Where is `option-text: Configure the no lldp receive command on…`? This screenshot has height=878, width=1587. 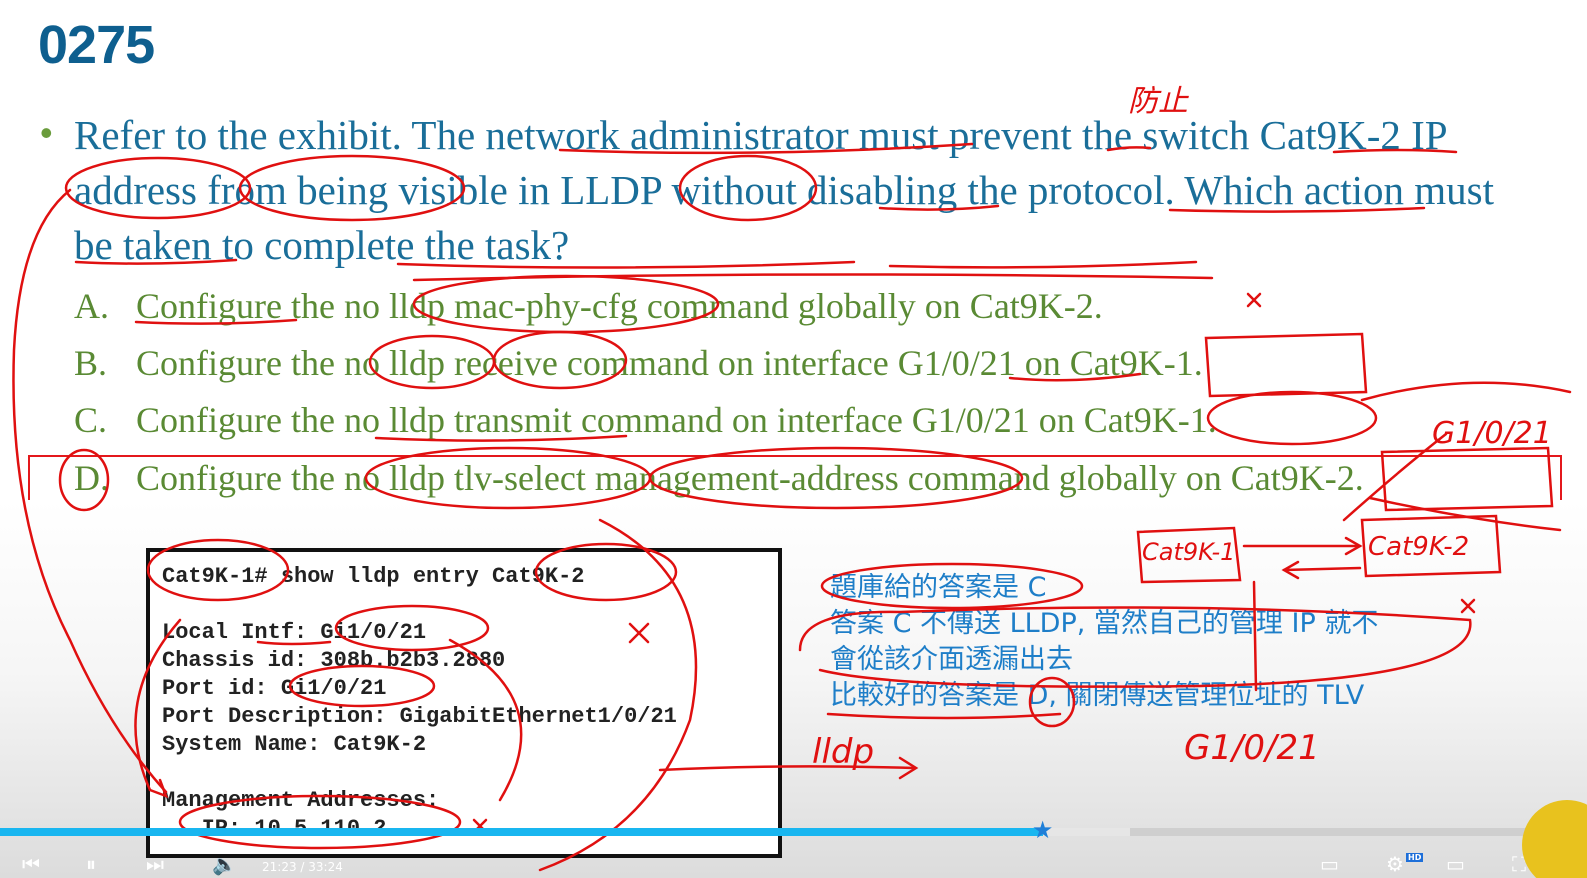
option-text: Configure the no lldp receive command on… is located at coordinates (669, 363).